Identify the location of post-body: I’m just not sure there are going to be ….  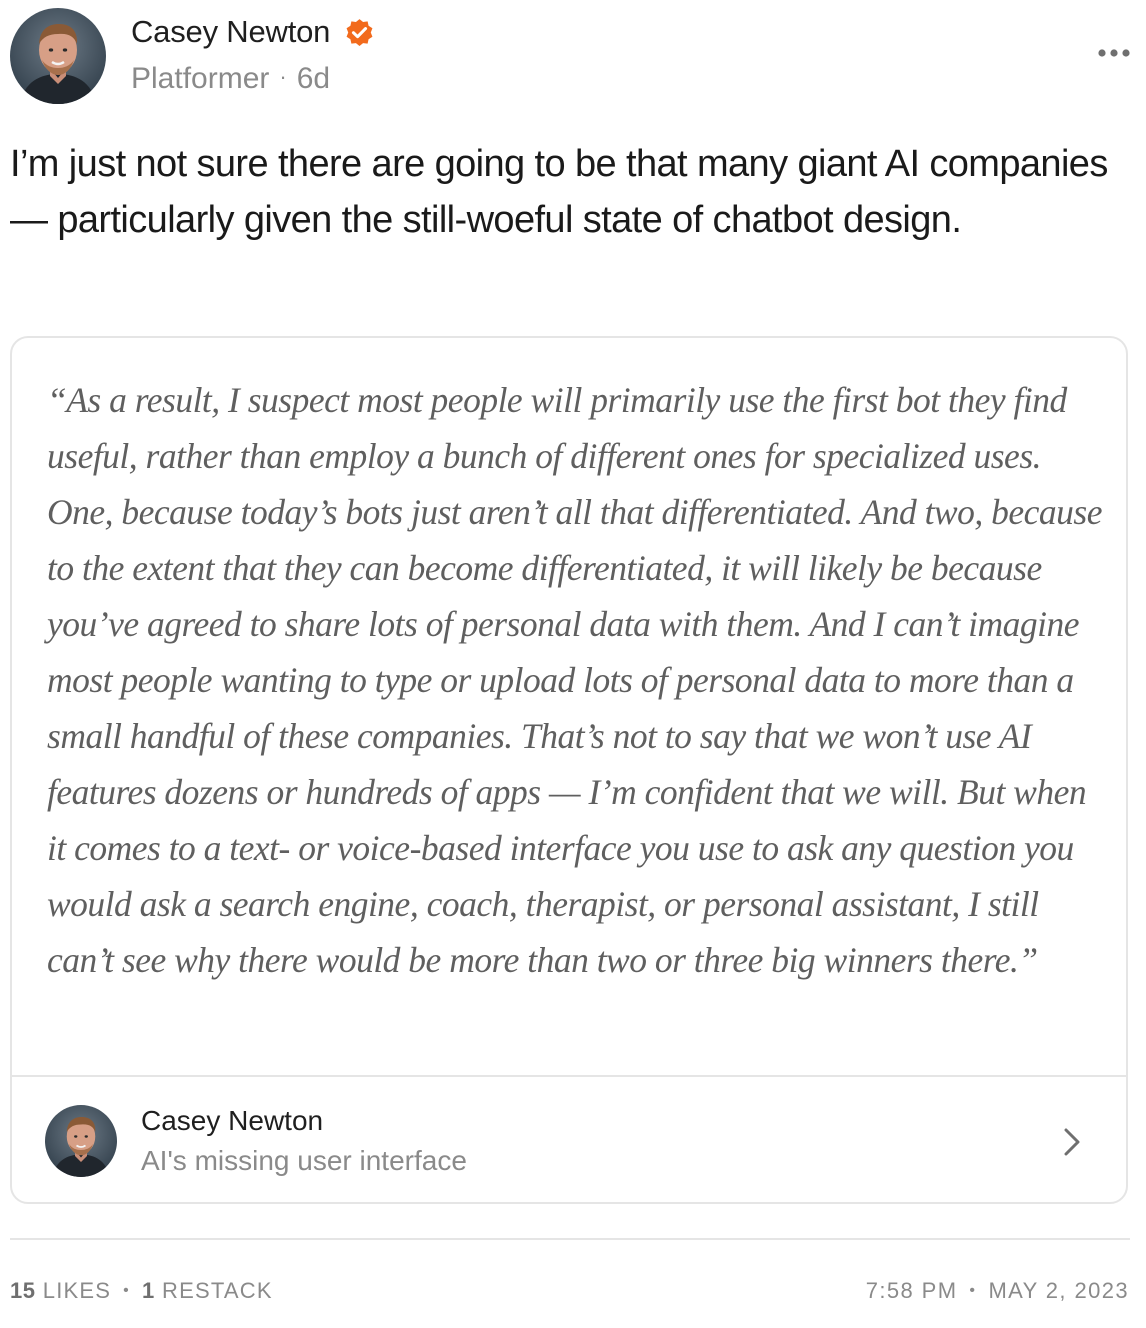
(559, 192).